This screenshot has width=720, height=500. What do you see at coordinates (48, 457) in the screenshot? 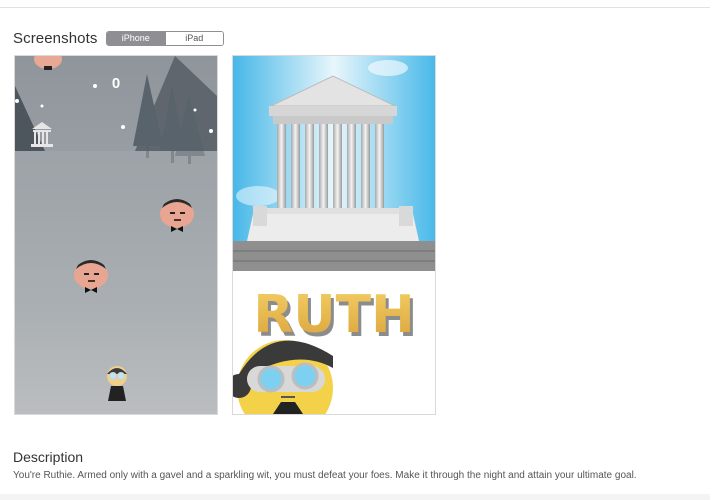
I see `description-heading: Description` at bounding box center [48, 457].